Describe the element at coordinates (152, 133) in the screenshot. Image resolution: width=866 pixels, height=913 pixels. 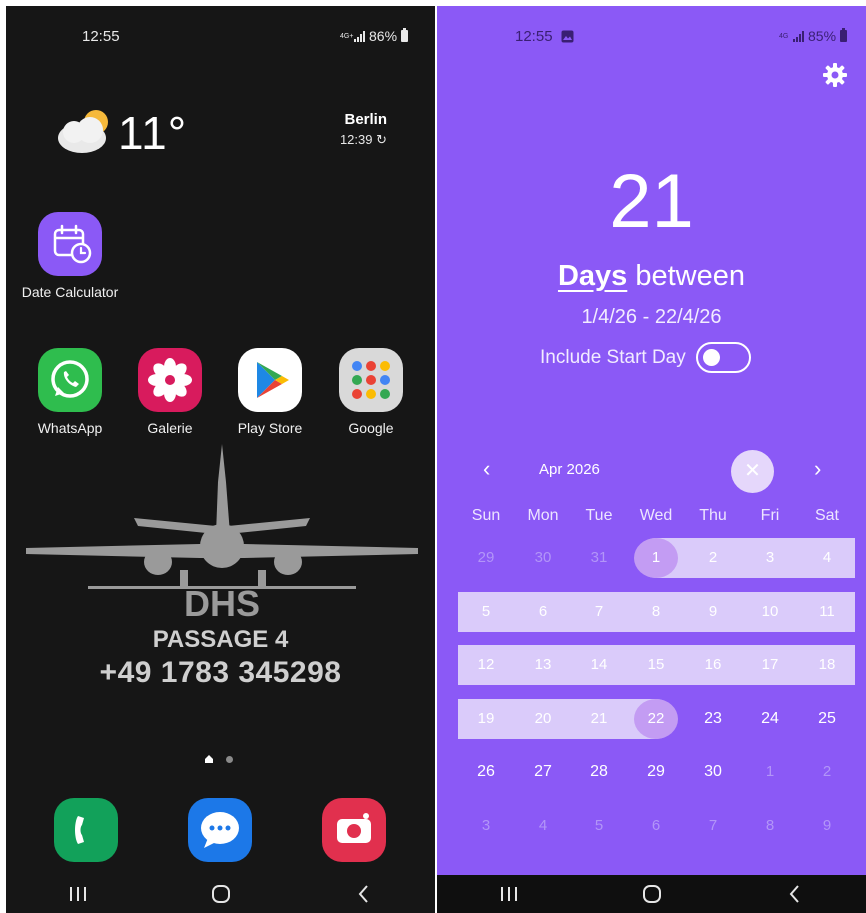
I see `temperature: 11°` at that location.